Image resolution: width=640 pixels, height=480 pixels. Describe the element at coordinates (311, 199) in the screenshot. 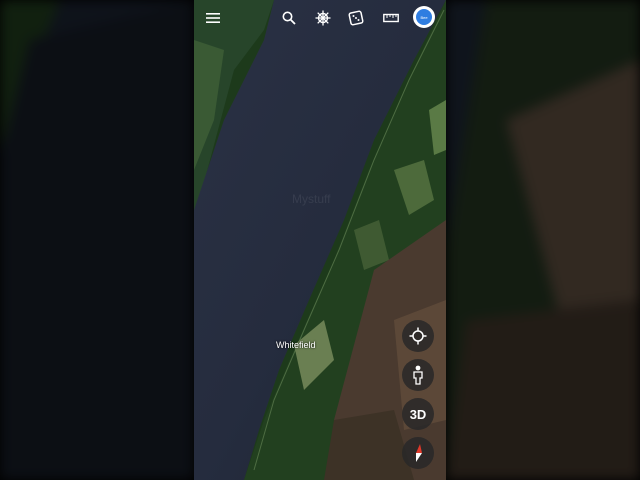

I see `map-watermark: Mystuff` at that location.